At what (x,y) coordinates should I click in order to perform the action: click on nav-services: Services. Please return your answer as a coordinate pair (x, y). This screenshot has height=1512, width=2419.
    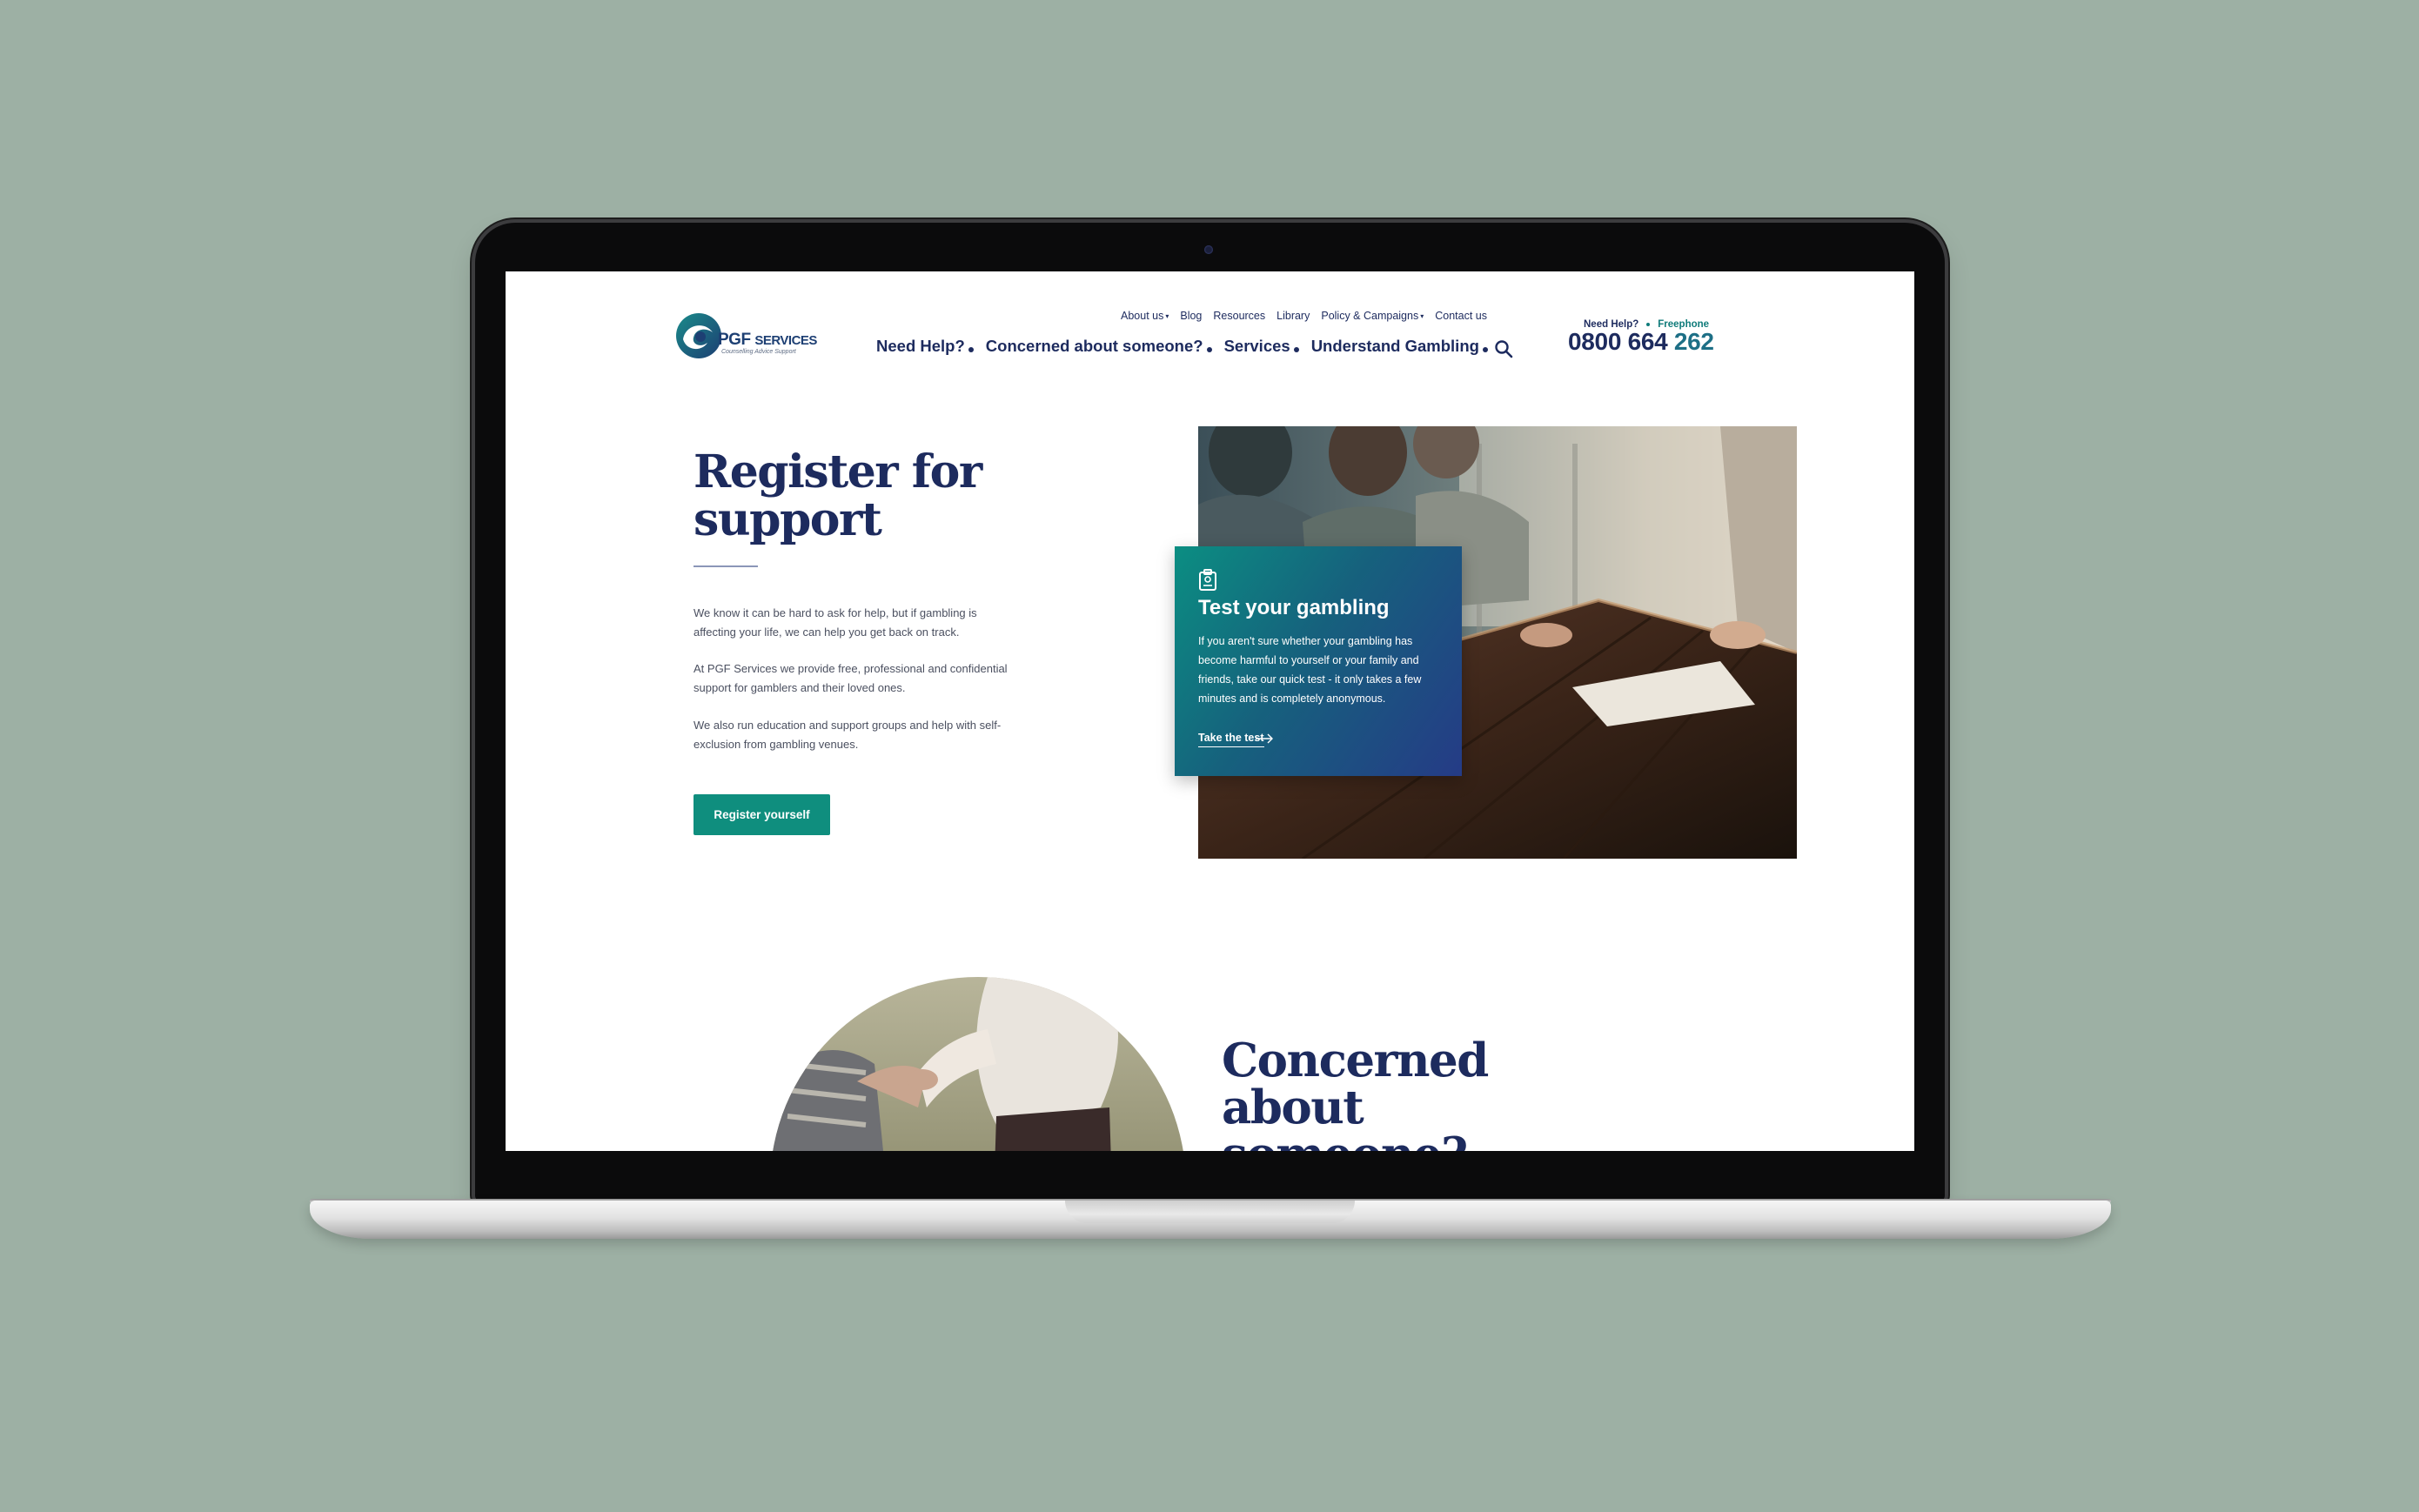
    Looking at the image, I should click on (1262, 347).